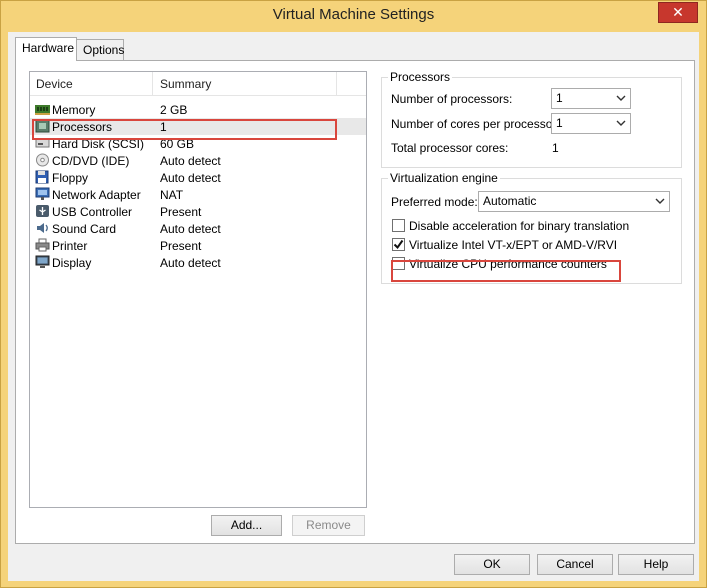 This screenshot has height=588, width=707. I want to click on virtualization-group-title: Virtualization engine, so click(444, 178).